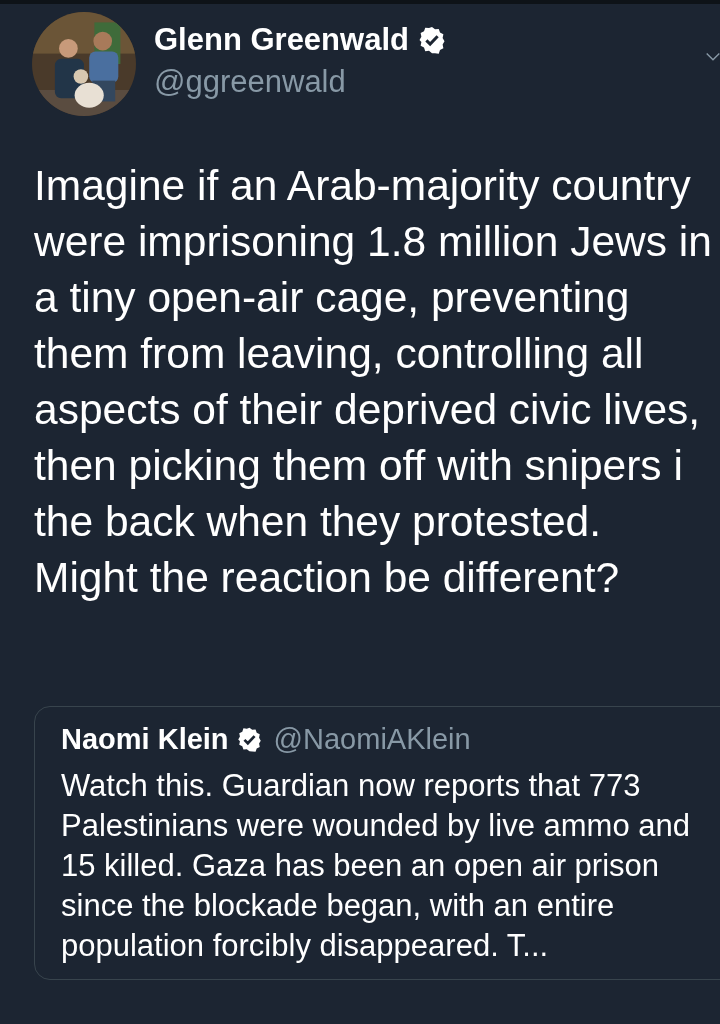 The height and width of the screenshot is (1024, 720). What do you see at coordinates (145, 739) in the screenshot?
I see `quoted-author-name: Naomi Klein` at bounding box center [145, 739].